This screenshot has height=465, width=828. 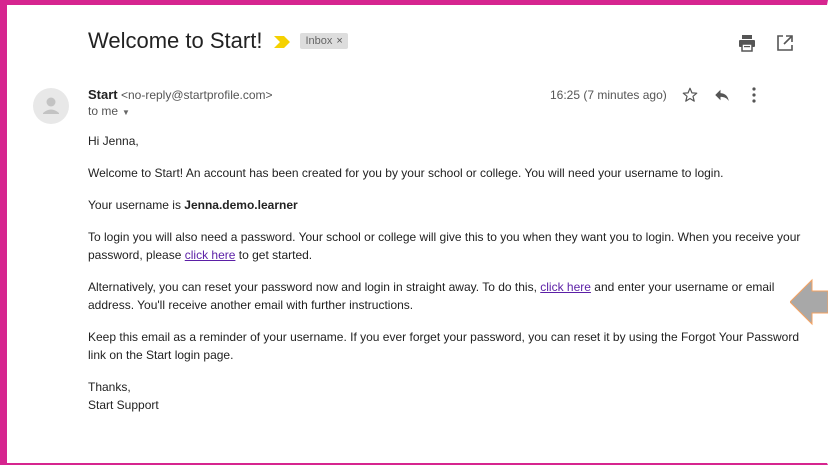 I want to click on open-in-new-window-icon, so click(x=785, y=43).